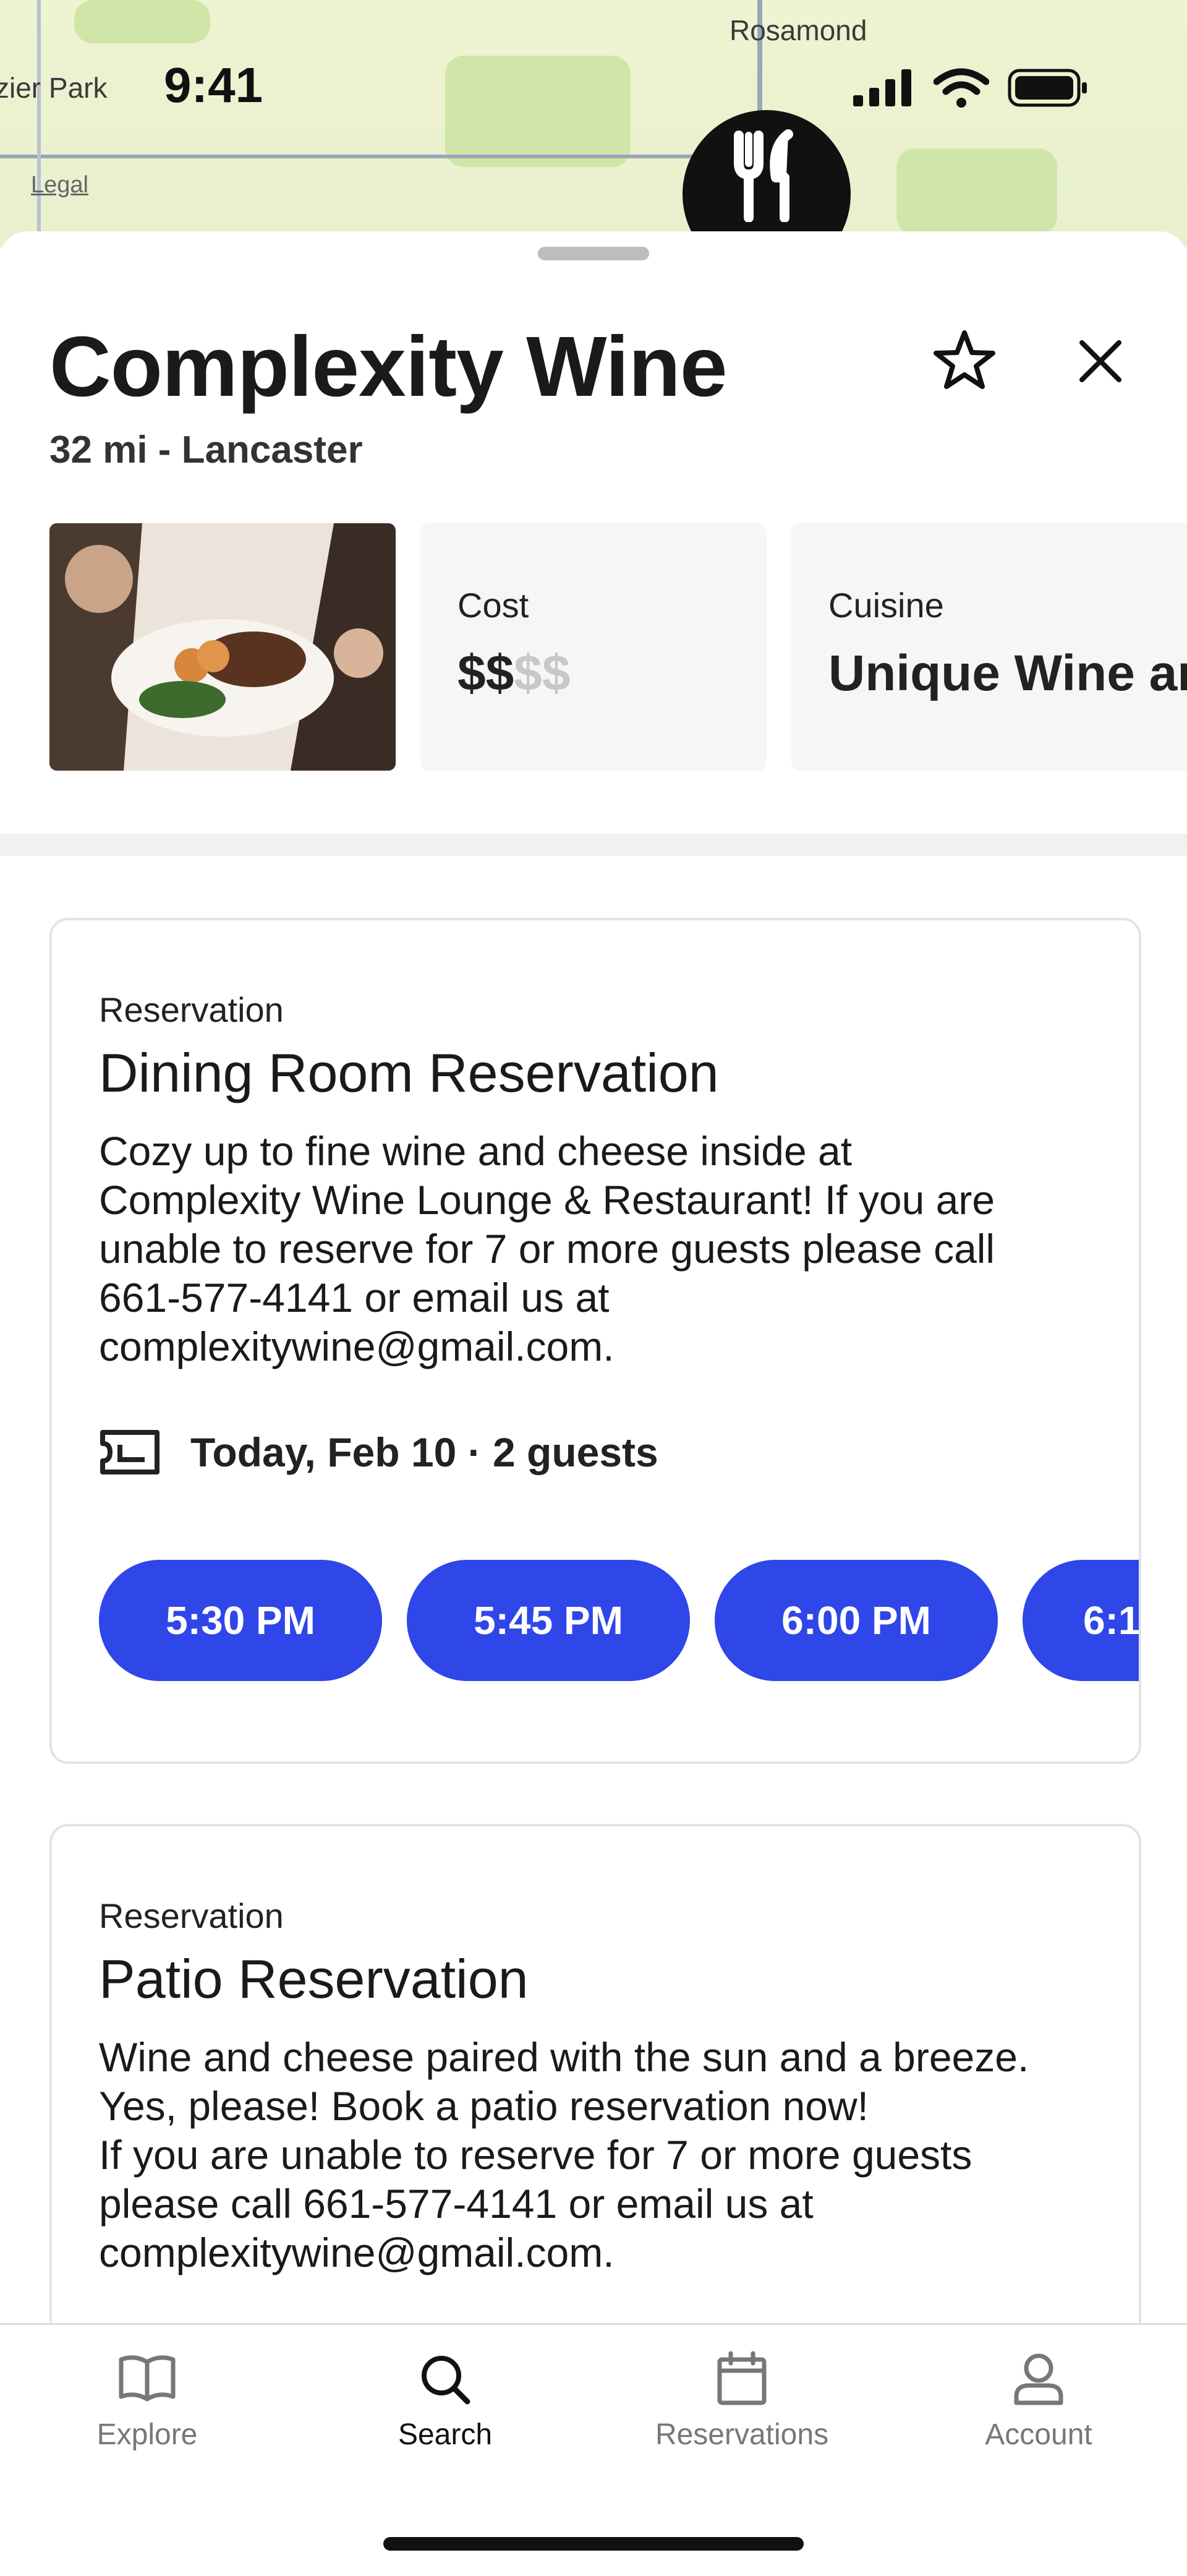 The image size is (1187, 2576). I want to click on food-photo-illustration, so click(223, 647).